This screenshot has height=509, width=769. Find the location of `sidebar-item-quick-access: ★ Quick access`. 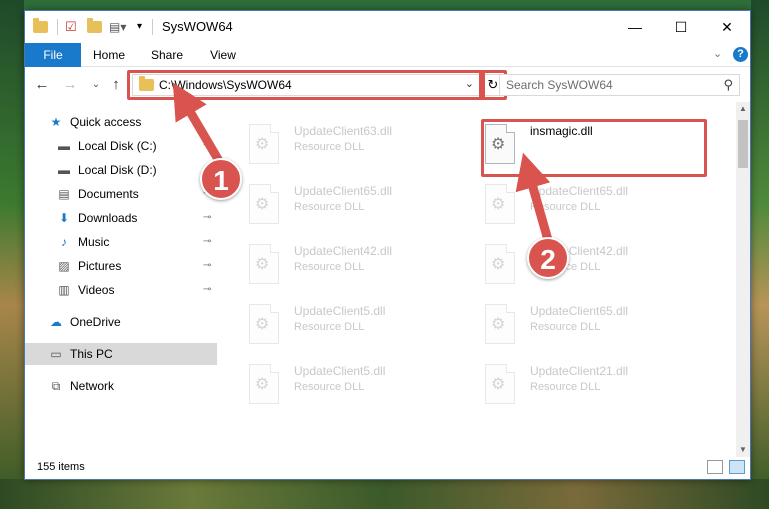

sidebar-item-quick-access: ★ Quick access is located at coordinates (121, 122).